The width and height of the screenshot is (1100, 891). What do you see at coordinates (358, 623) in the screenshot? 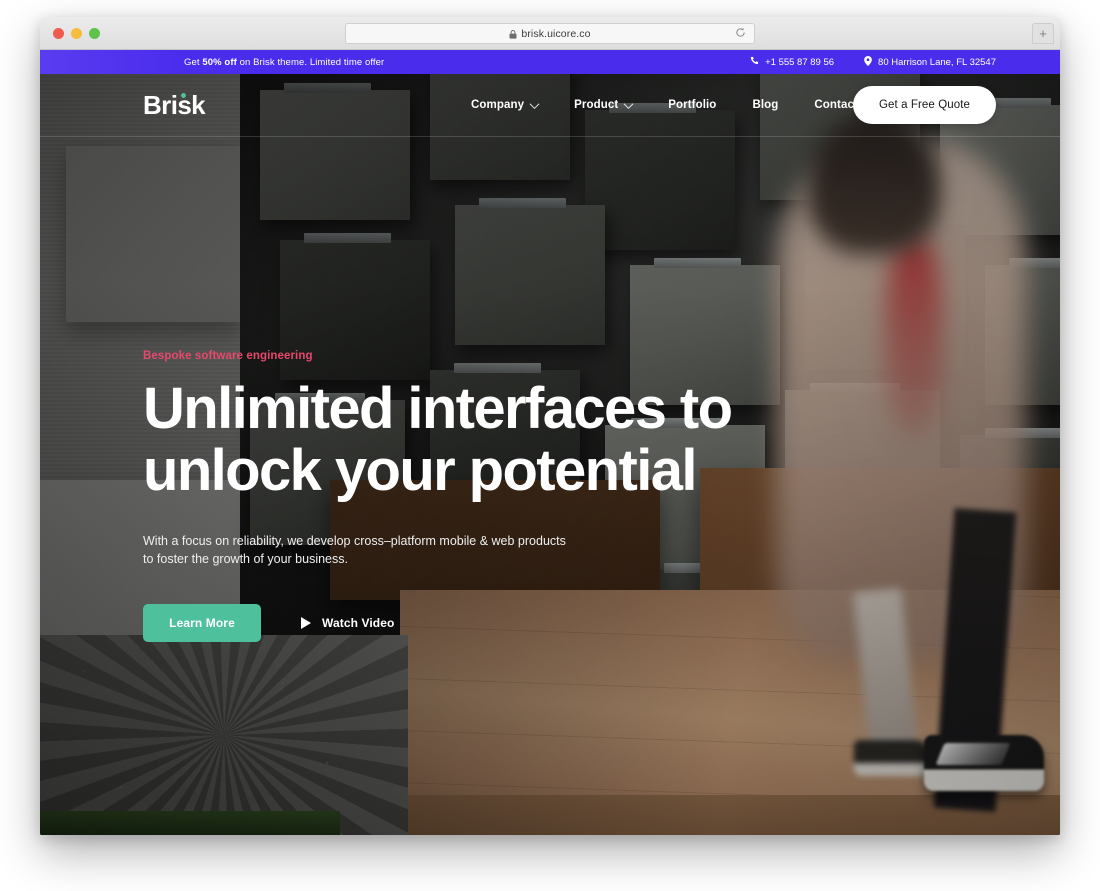
I see `watch-video-label: Watch Video` at bounding box center [358, 623].